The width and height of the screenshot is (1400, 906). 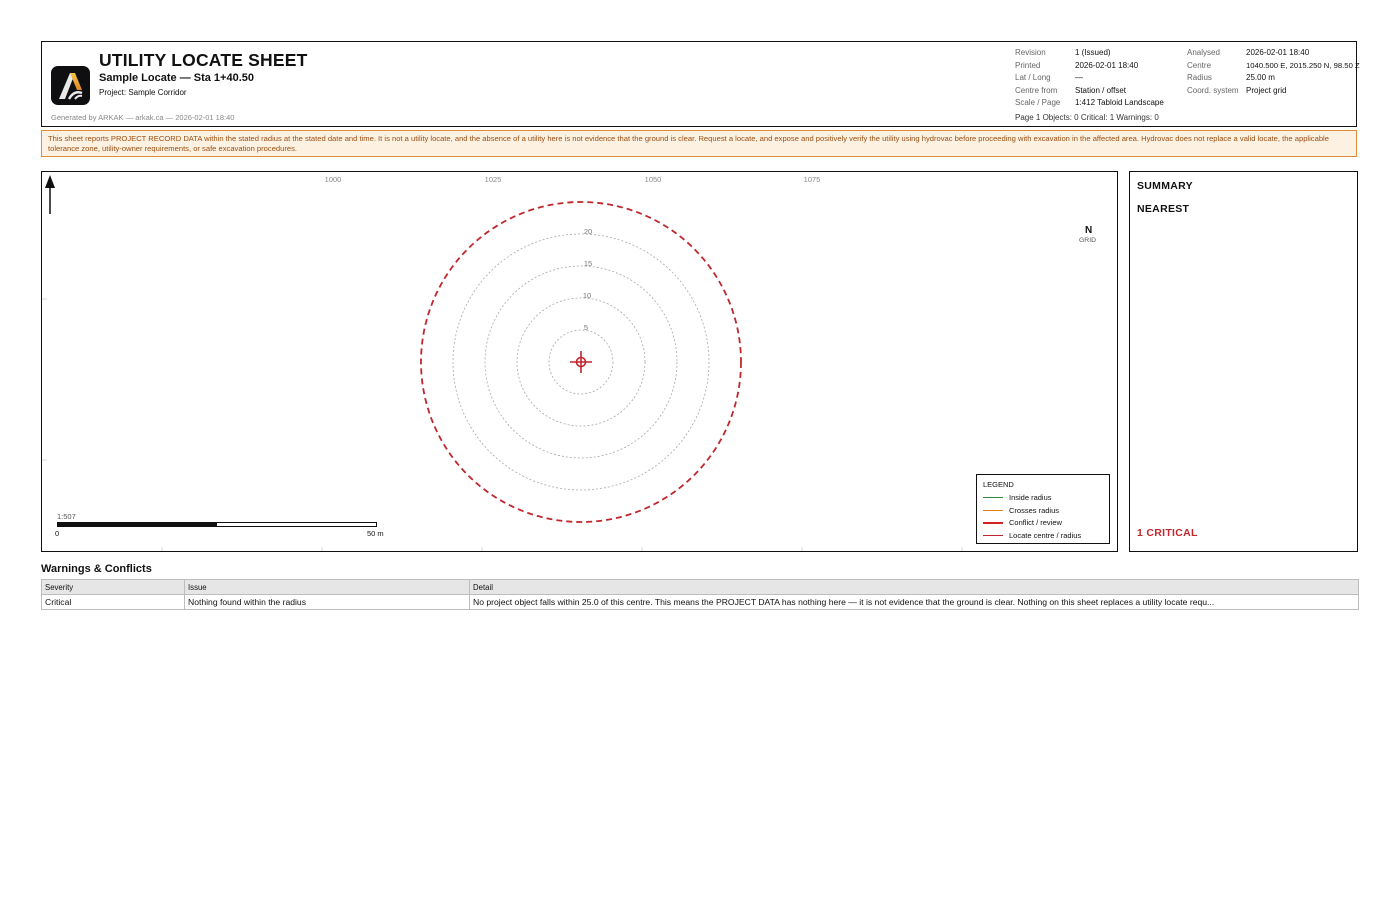 I want to click on scale-start-label: 0, so click(x=57, y=533).